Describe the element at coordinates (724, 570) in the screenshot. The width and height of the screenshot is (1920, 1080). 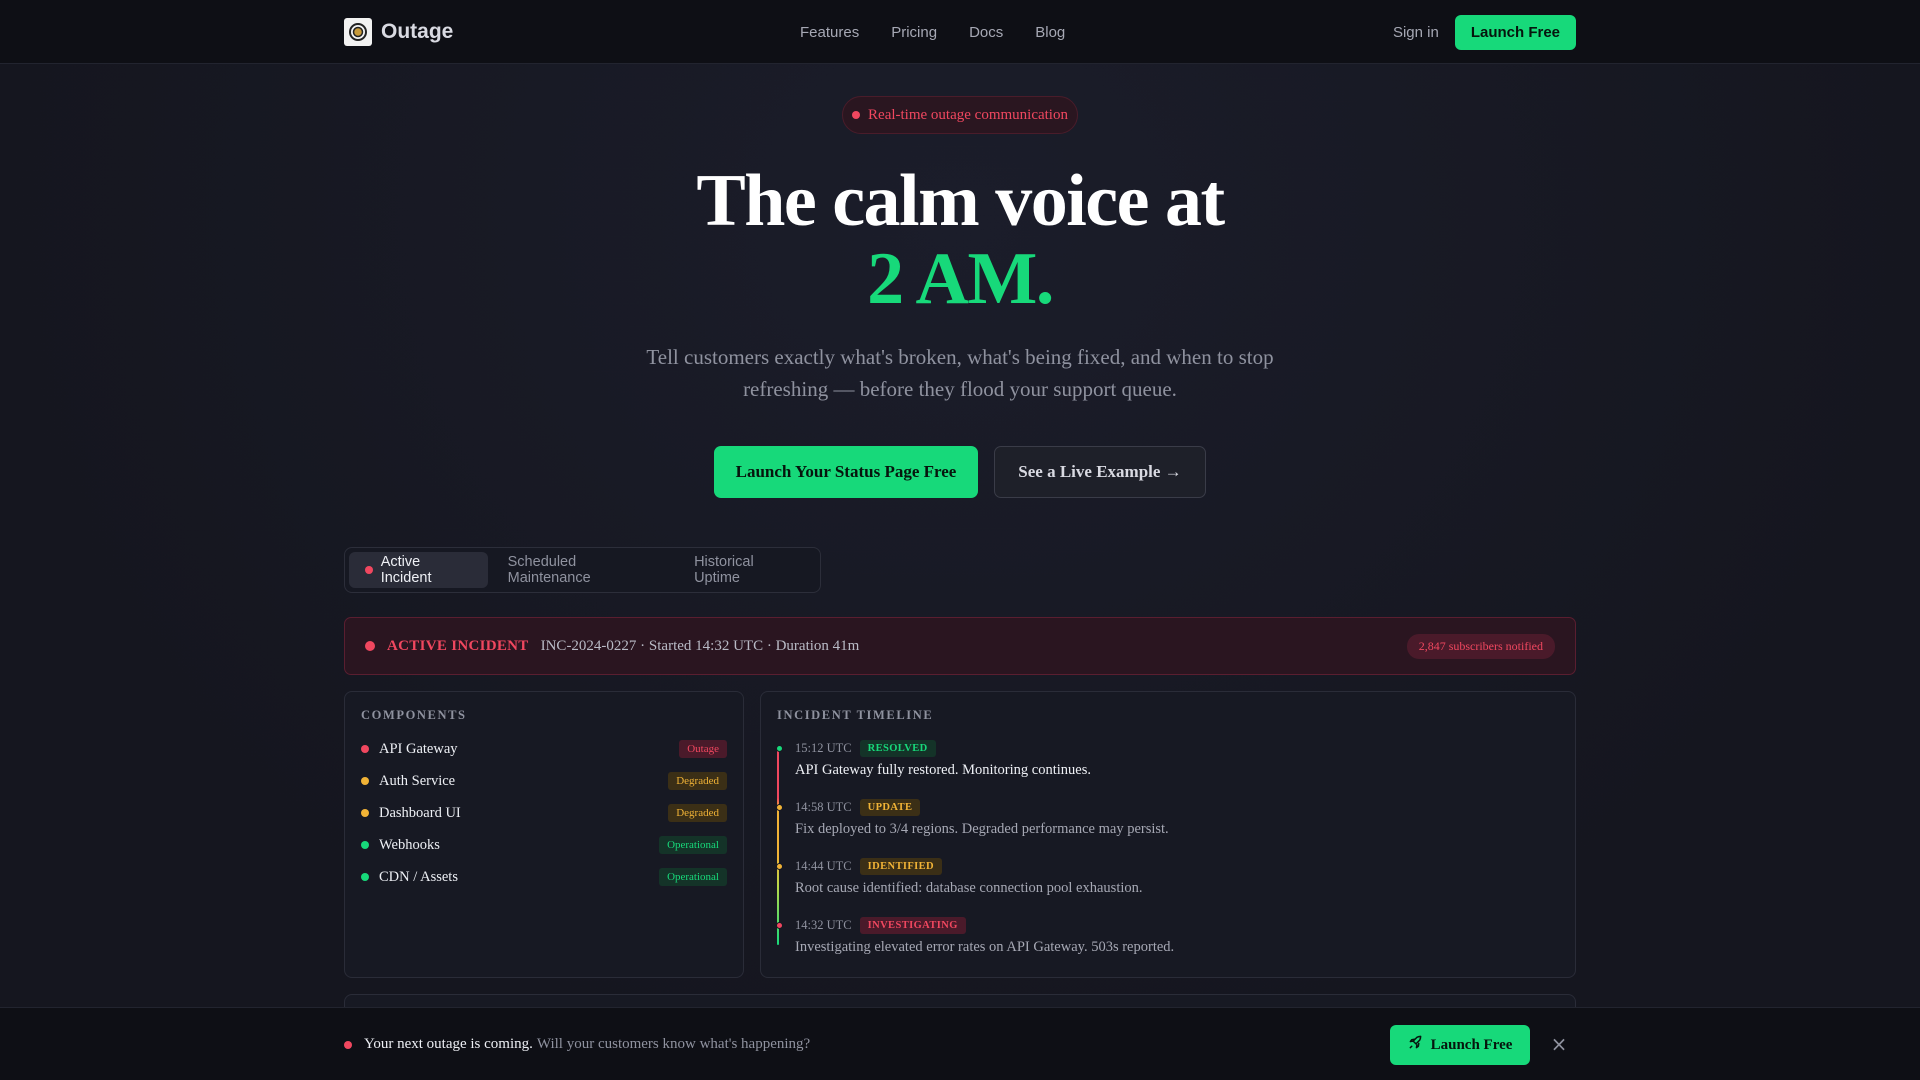
I see `tab-label: Historical Uptime` at that location.